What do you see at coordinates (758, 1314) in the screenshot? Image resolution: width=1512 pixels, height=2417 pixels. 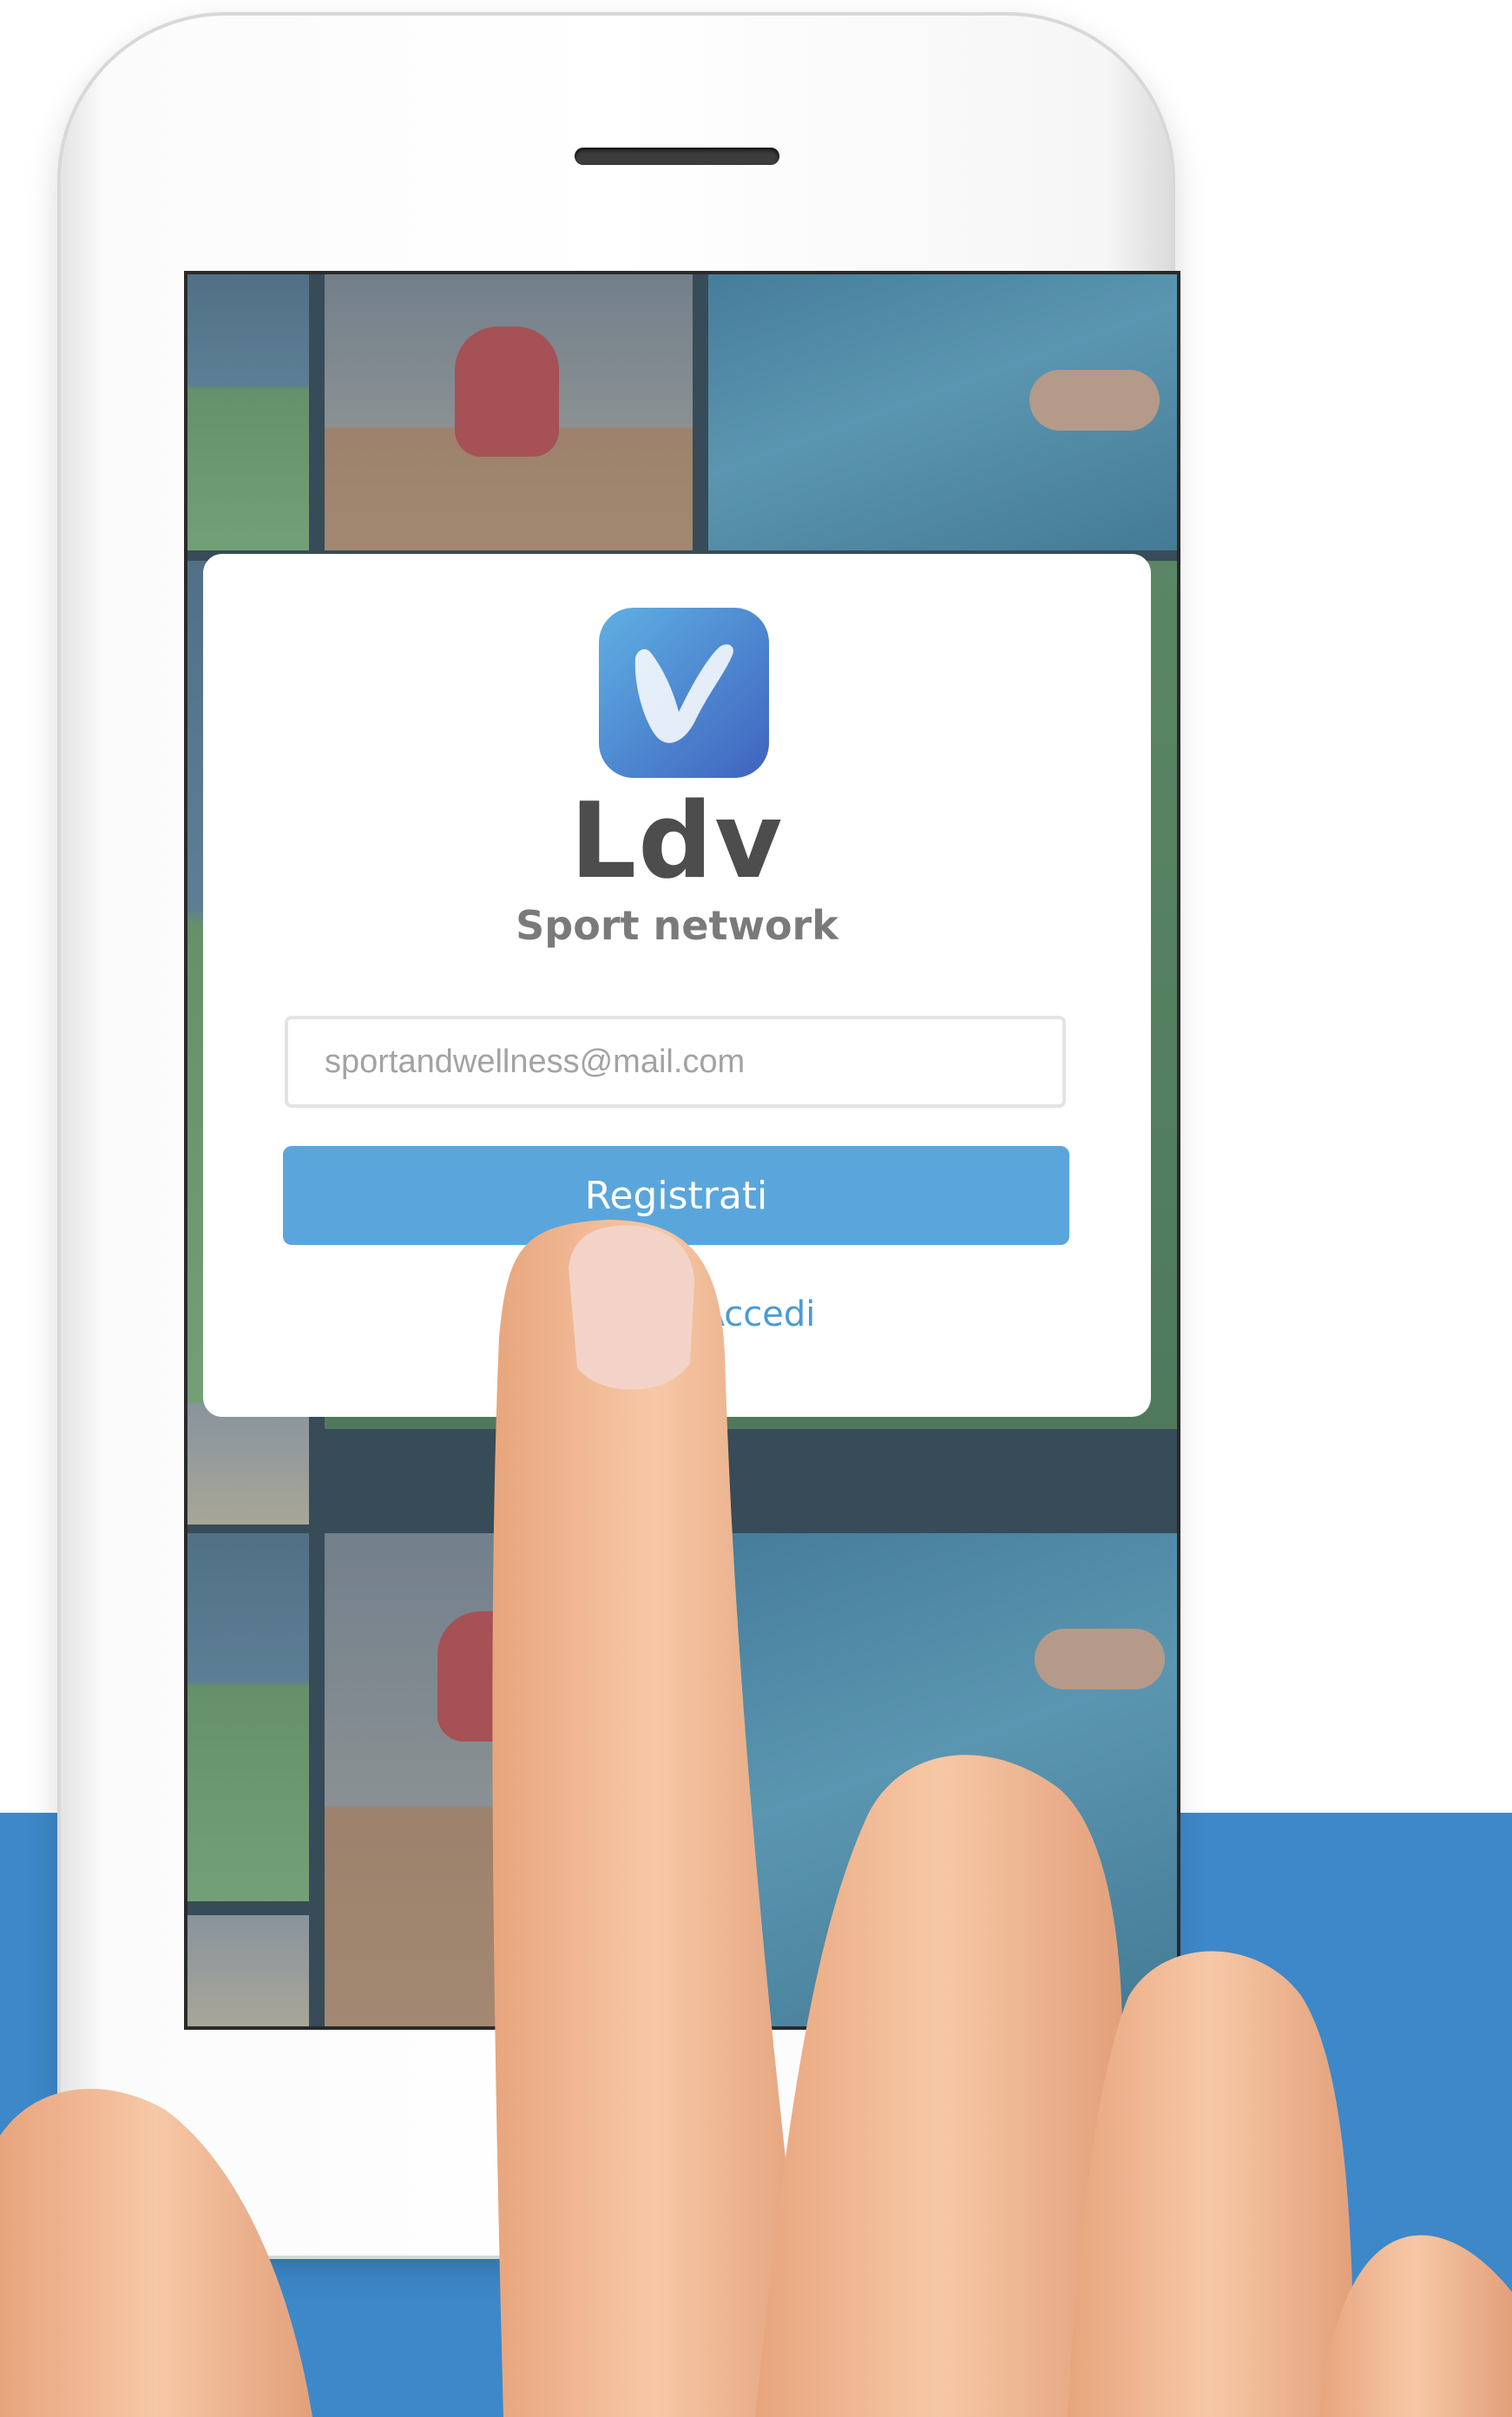 I see `login-link: Accedi` at bounding box center [758, 1314].